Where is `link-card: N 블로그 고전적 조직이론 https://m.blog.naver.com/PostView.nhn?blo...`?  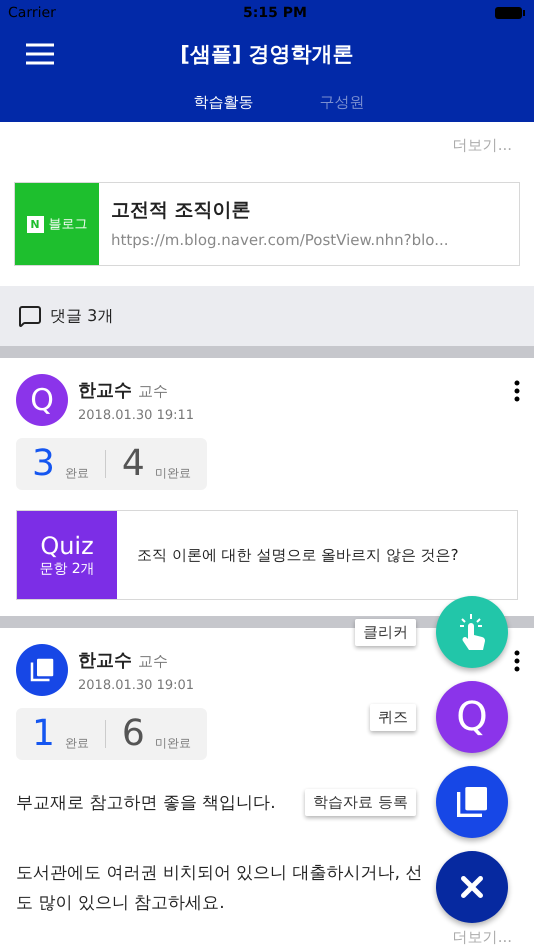 link-card: N 블로그 고전적 조직이론 https://m.blog.naver.com/PostView.nhn?blo... is located at coordinates (267, 224).